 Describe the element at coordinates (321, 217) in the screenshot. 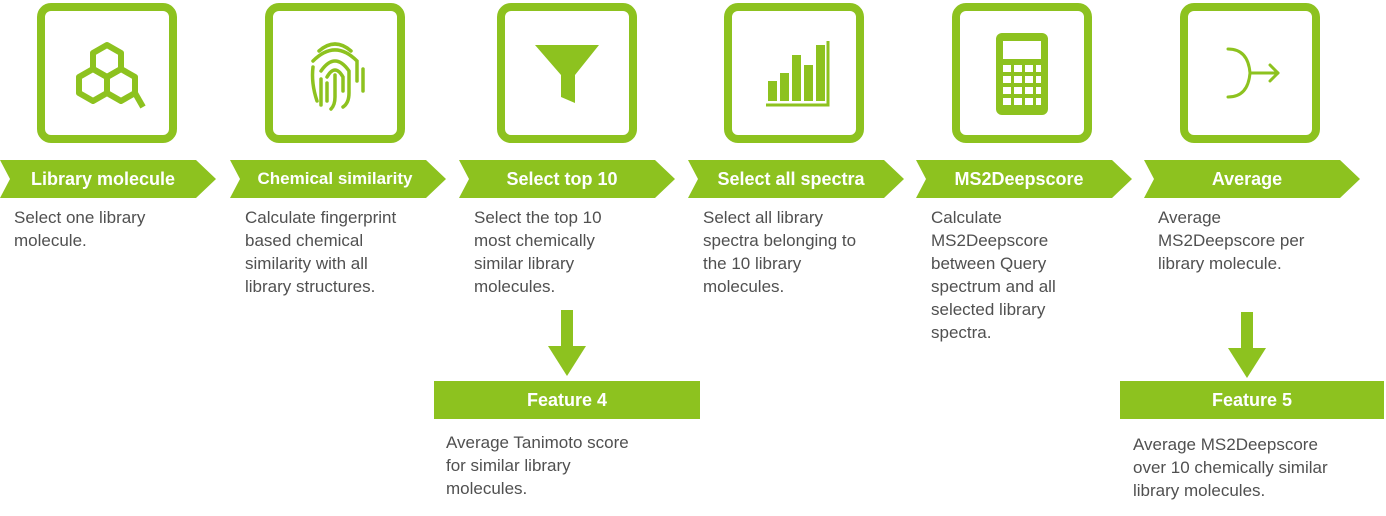

I see `desc-line: Calculate fingerprint` at that location.